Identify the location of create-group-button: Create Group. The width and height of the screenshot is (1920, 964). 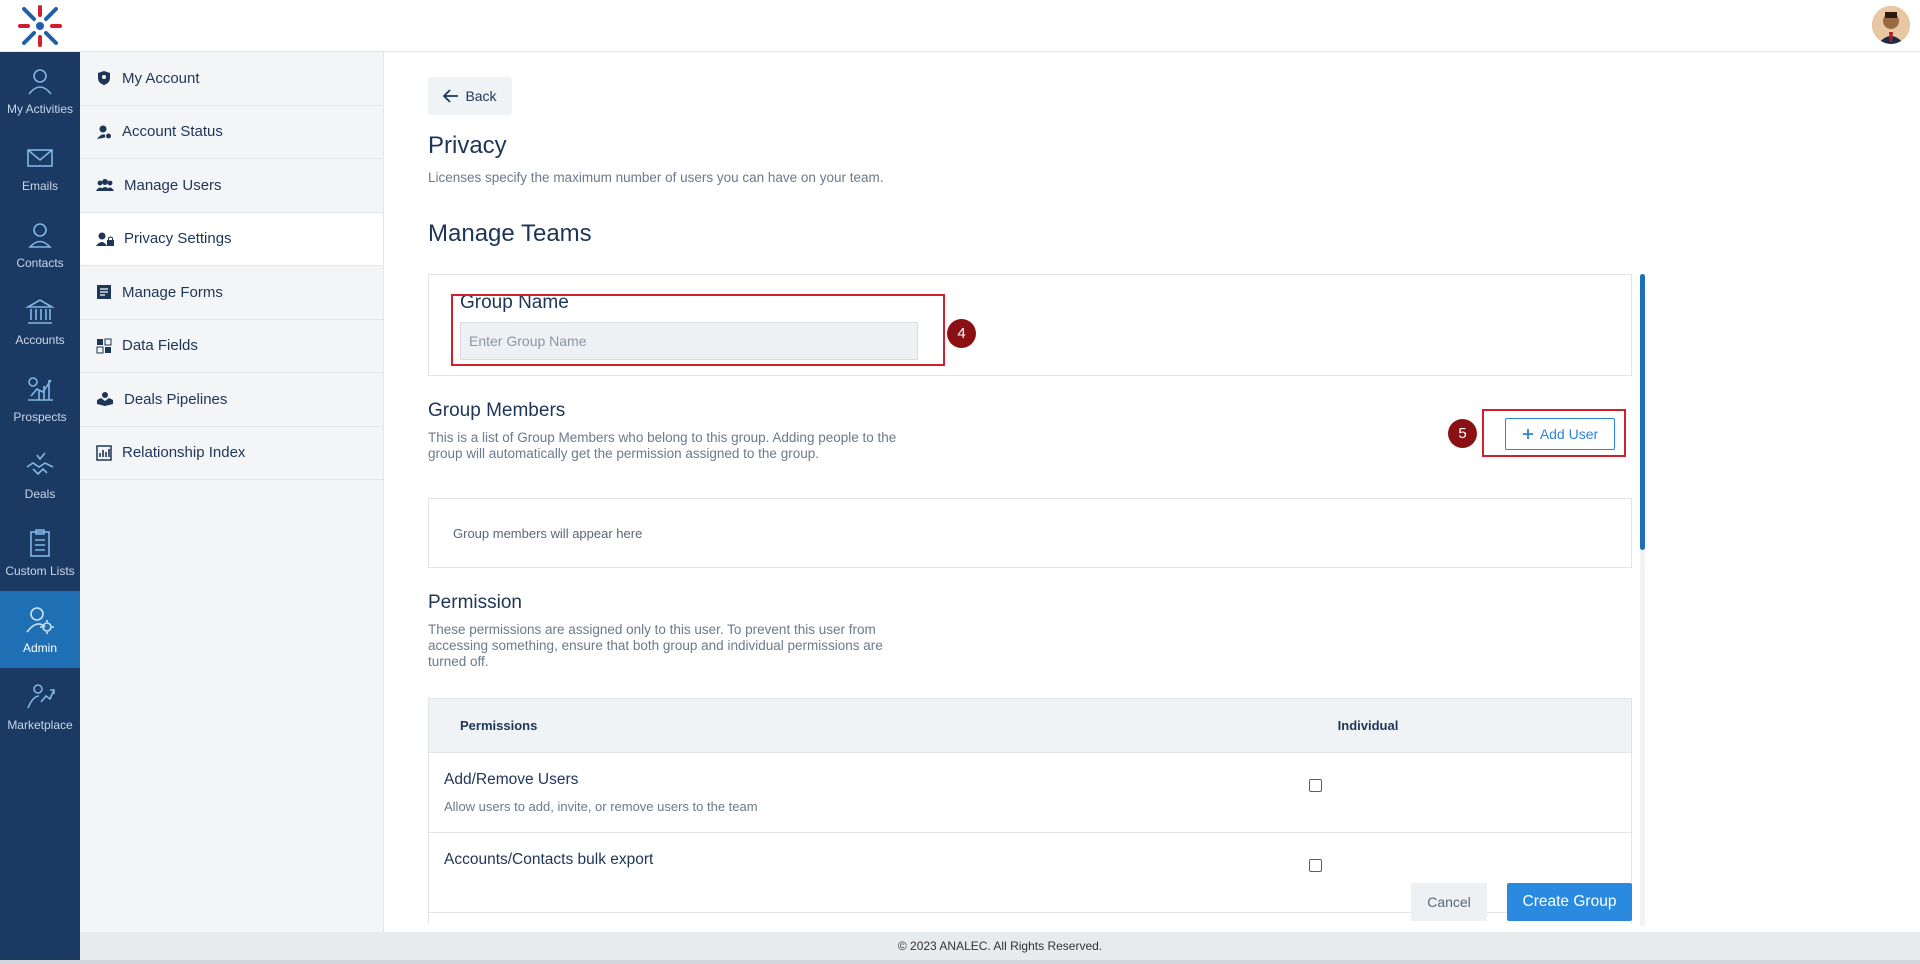
(1569, 902).